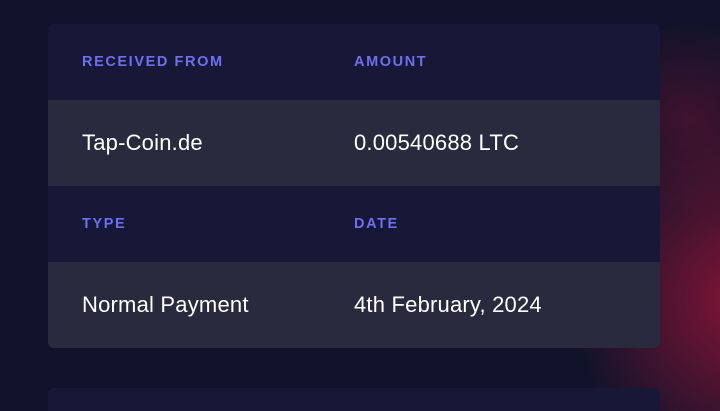  I want to click on received-from-label: RECEIVED FROM, so click(153, 62).